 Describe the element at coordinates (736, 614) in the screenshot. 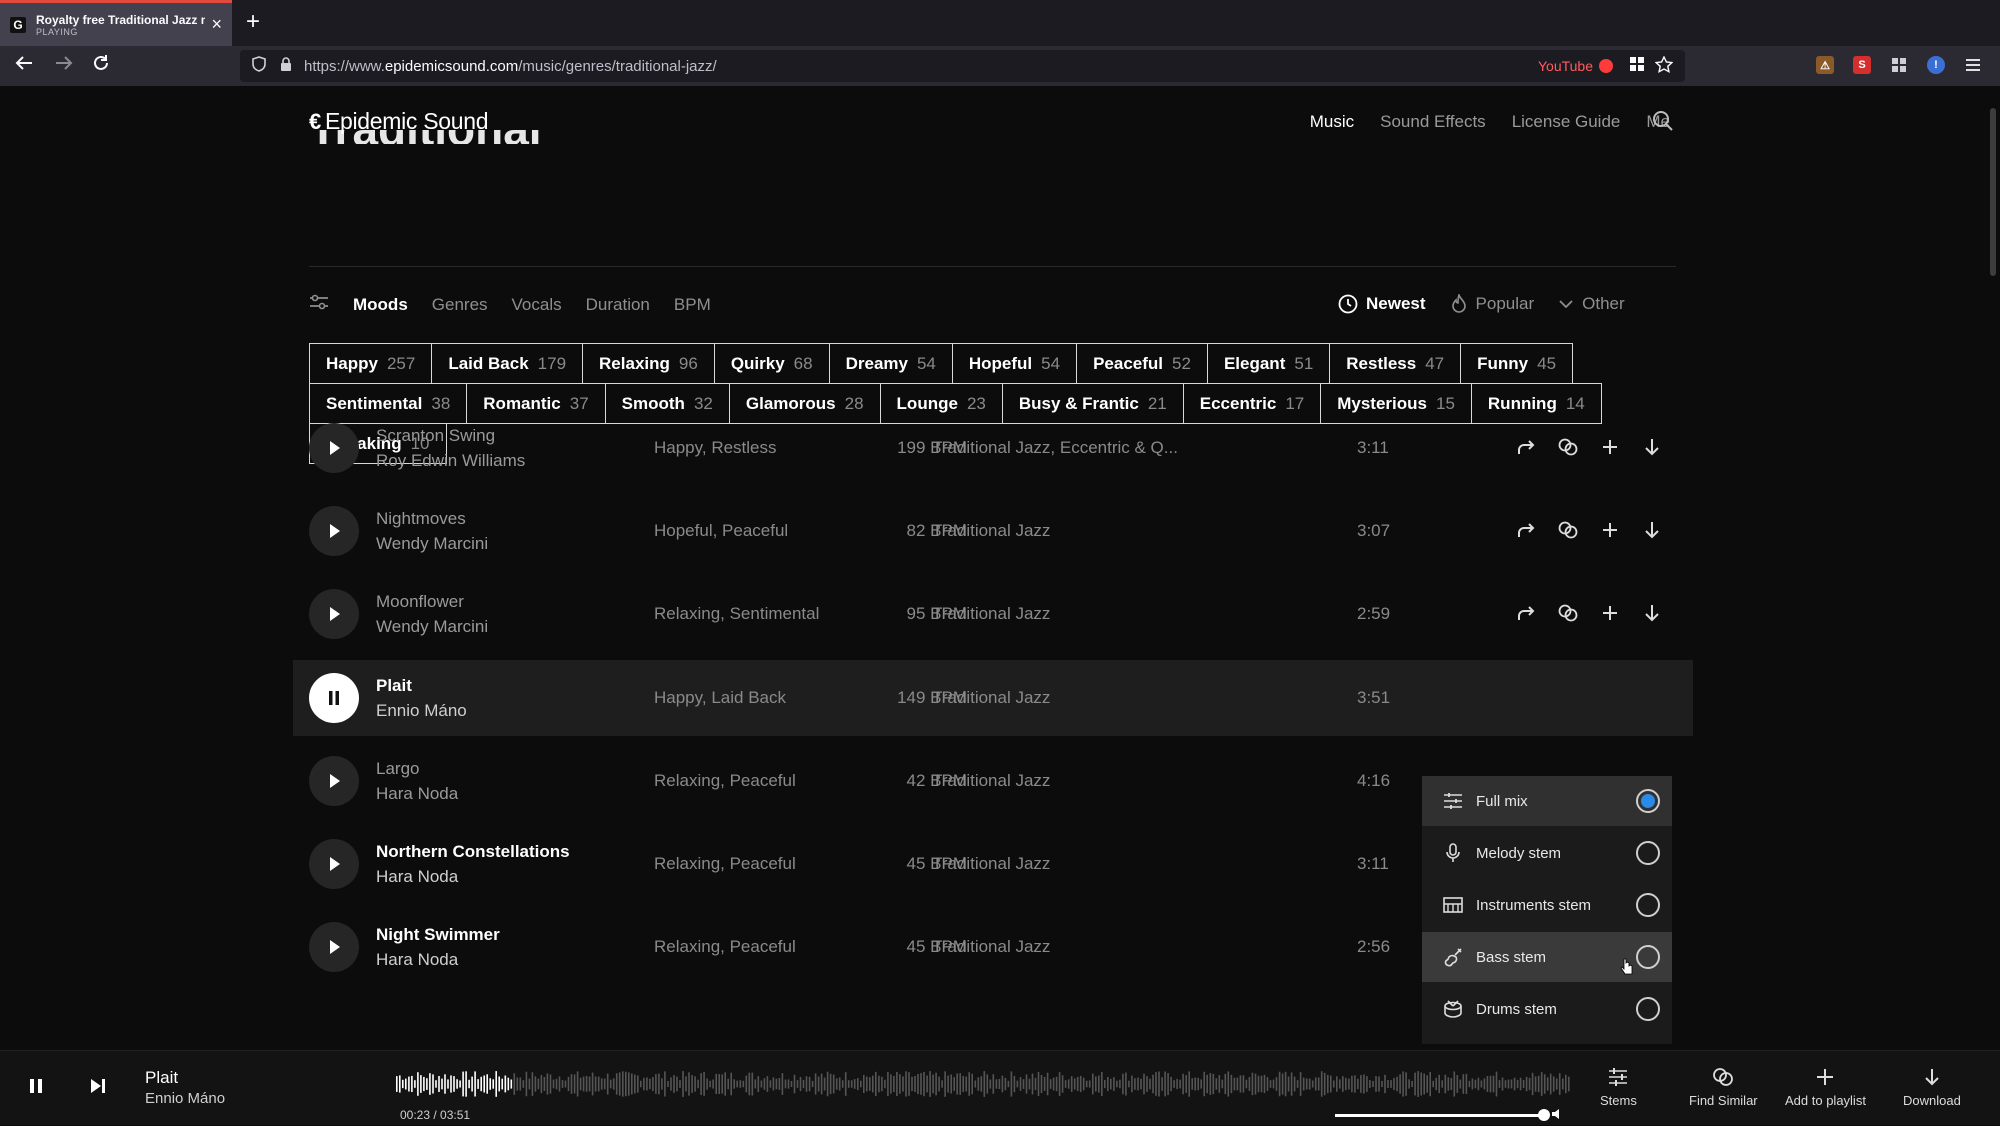

I see `track-moods: Relaxing, Sentimental` at that location.